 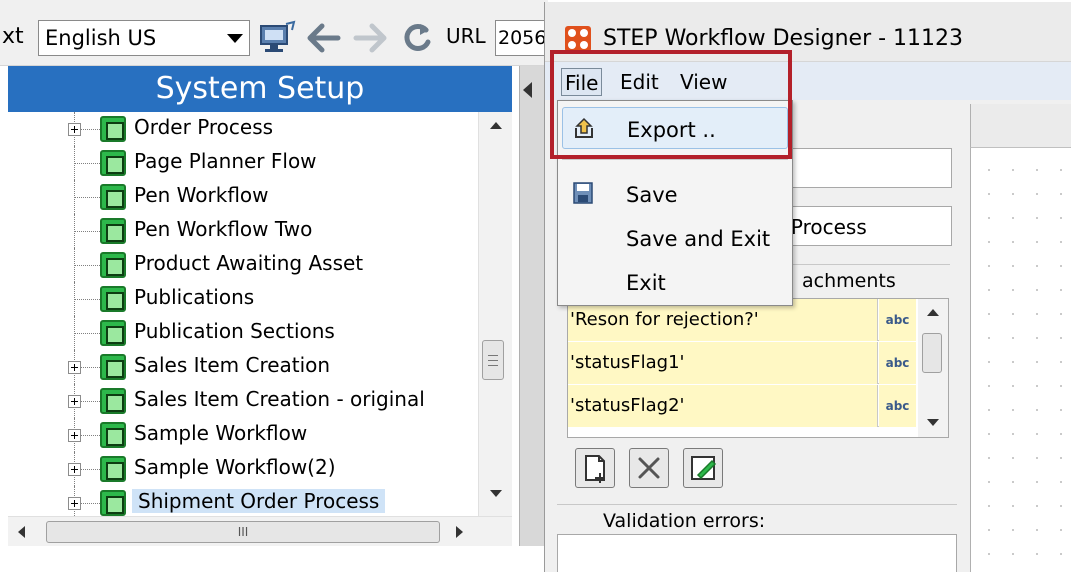 I want to click on validation-errors-label: Validation errors:, so click(x=684, y=521).